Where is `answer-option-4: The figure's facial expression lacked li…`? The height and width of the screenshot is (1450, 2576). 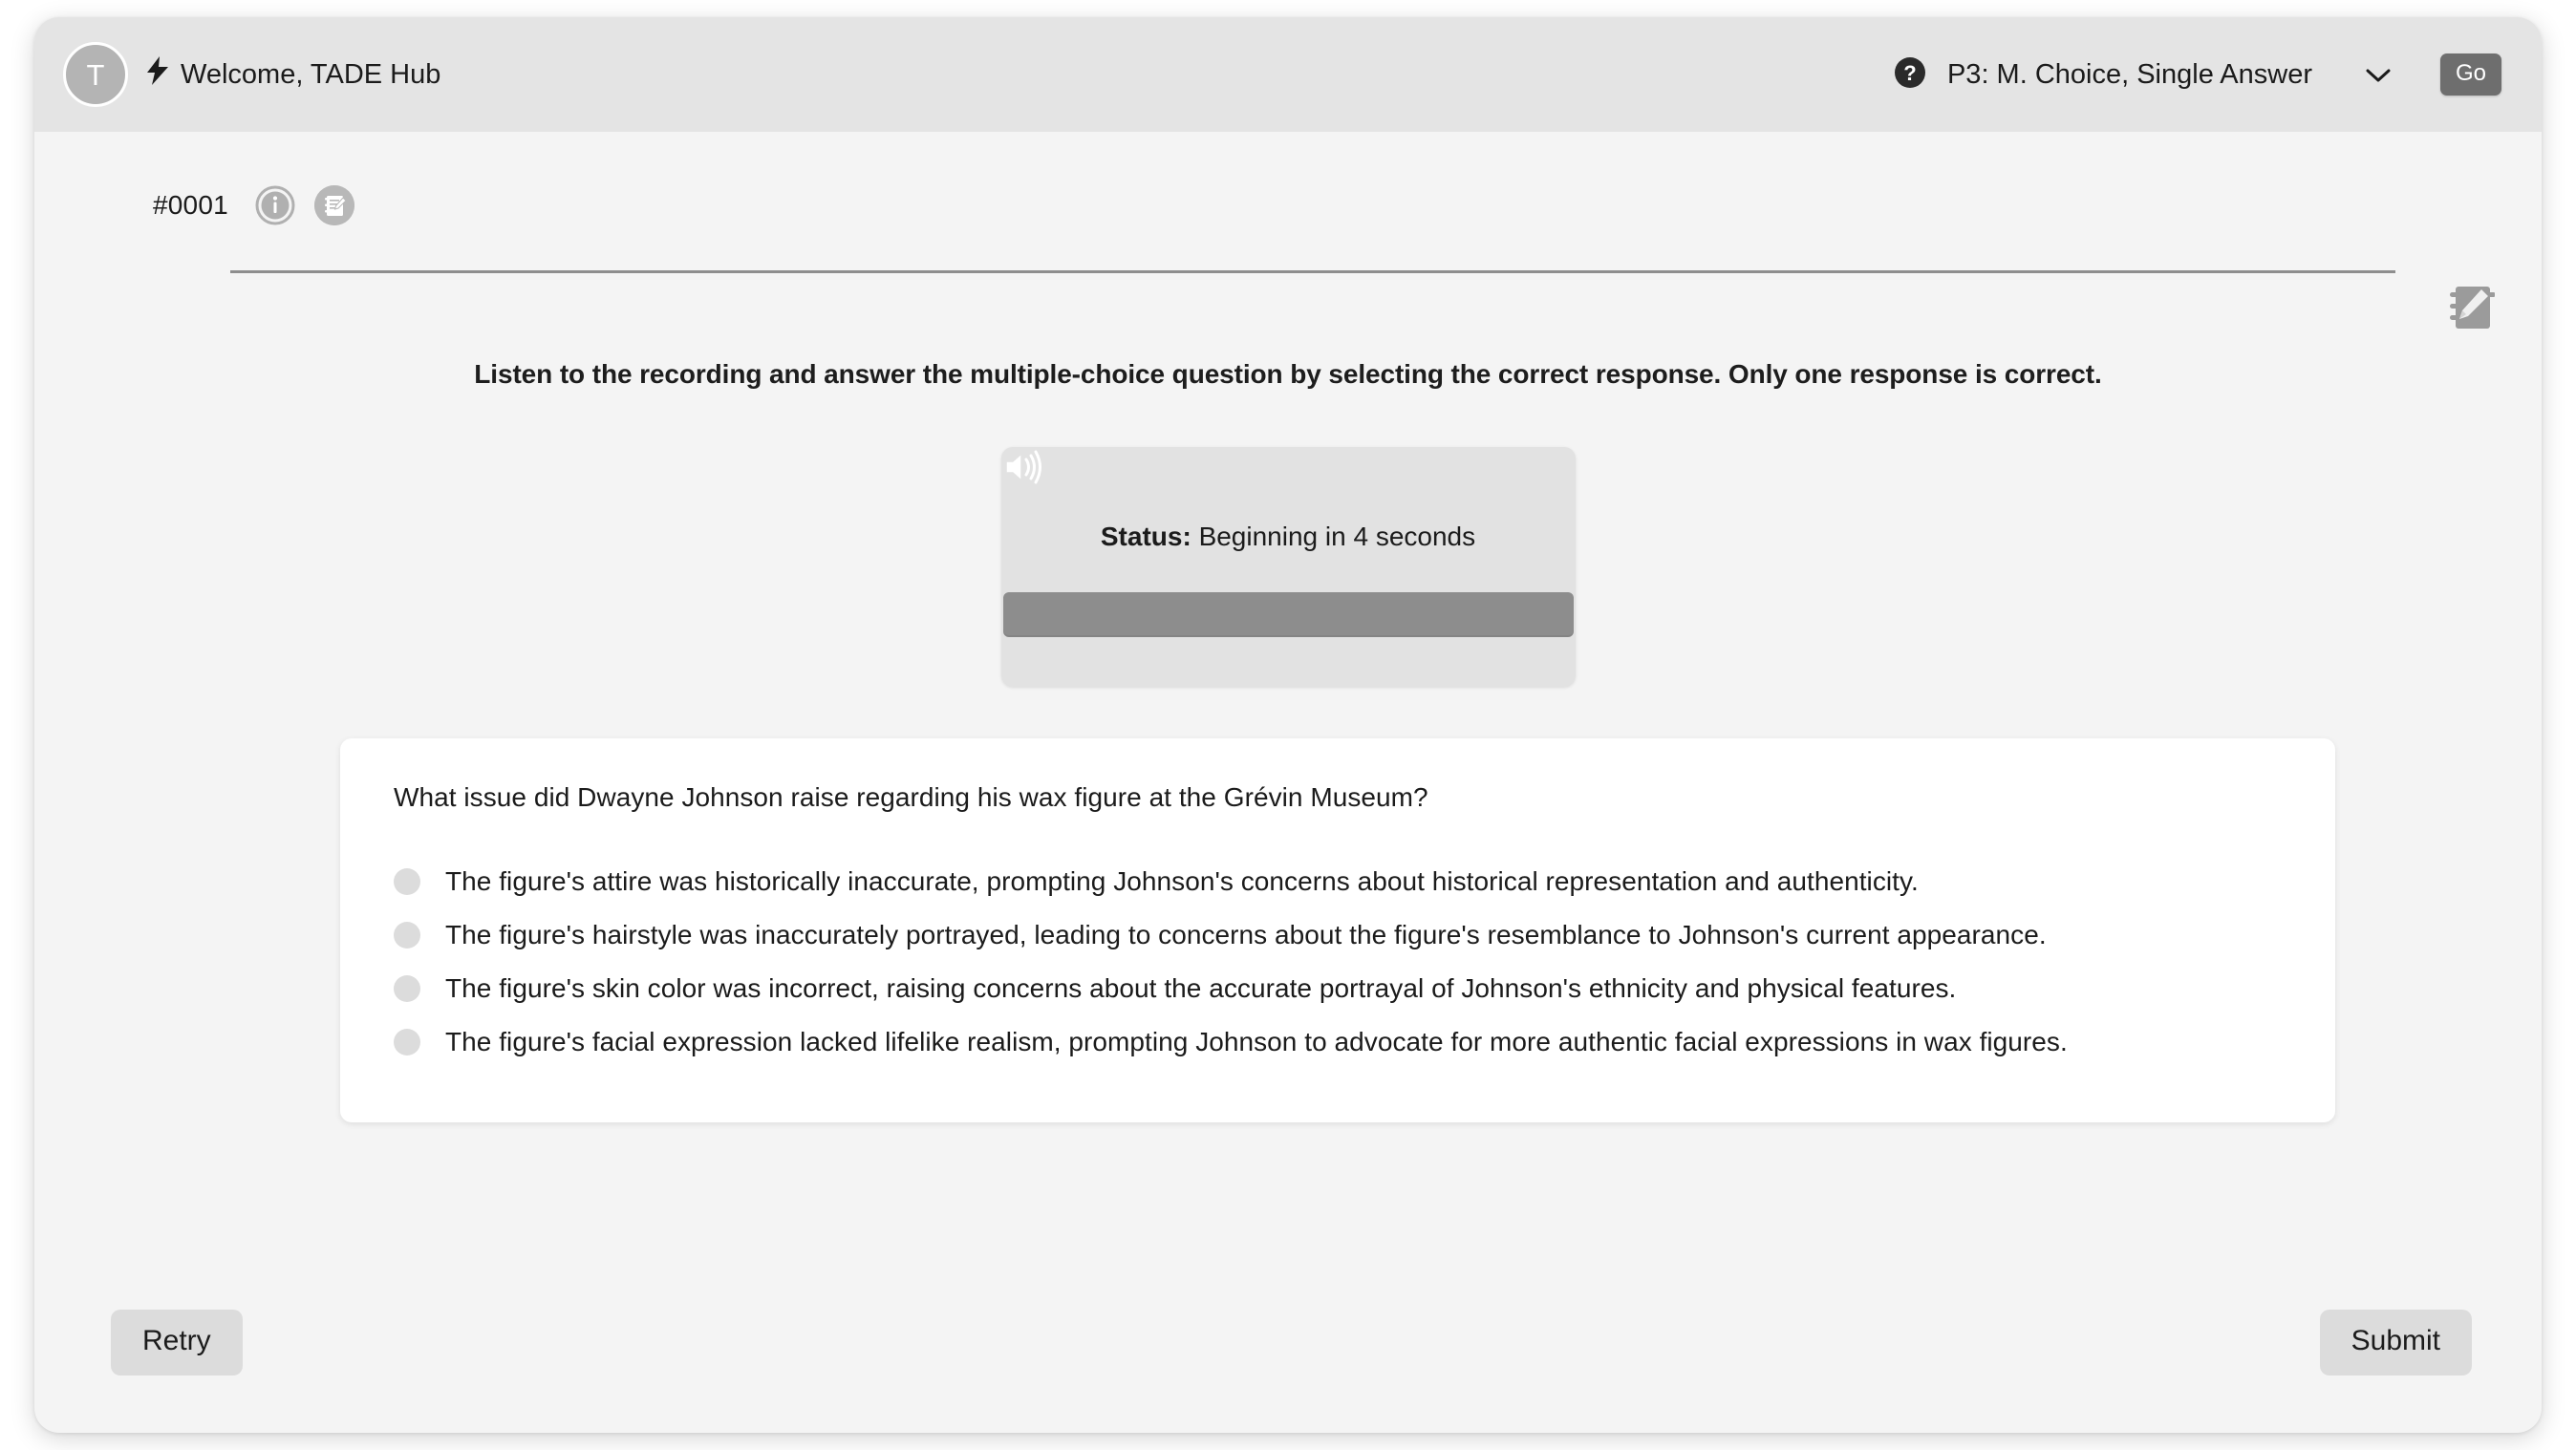
answer-option-4: The figure's facial expression lacked li… is located at coordinates (1338, 1042).